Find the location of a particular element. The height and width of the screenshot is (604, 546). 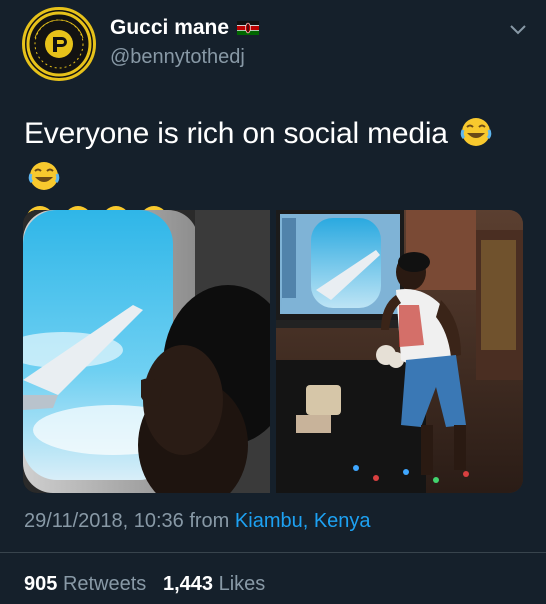

likes-label: Likes is located at coordinates (242, 584).